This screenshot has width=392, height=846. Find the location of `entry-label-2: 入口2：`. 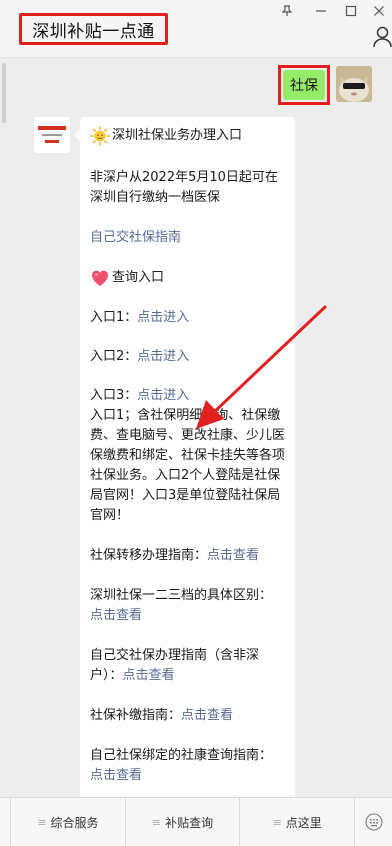

entry-label-2: 入口2： is located at coordinates (114, 356).